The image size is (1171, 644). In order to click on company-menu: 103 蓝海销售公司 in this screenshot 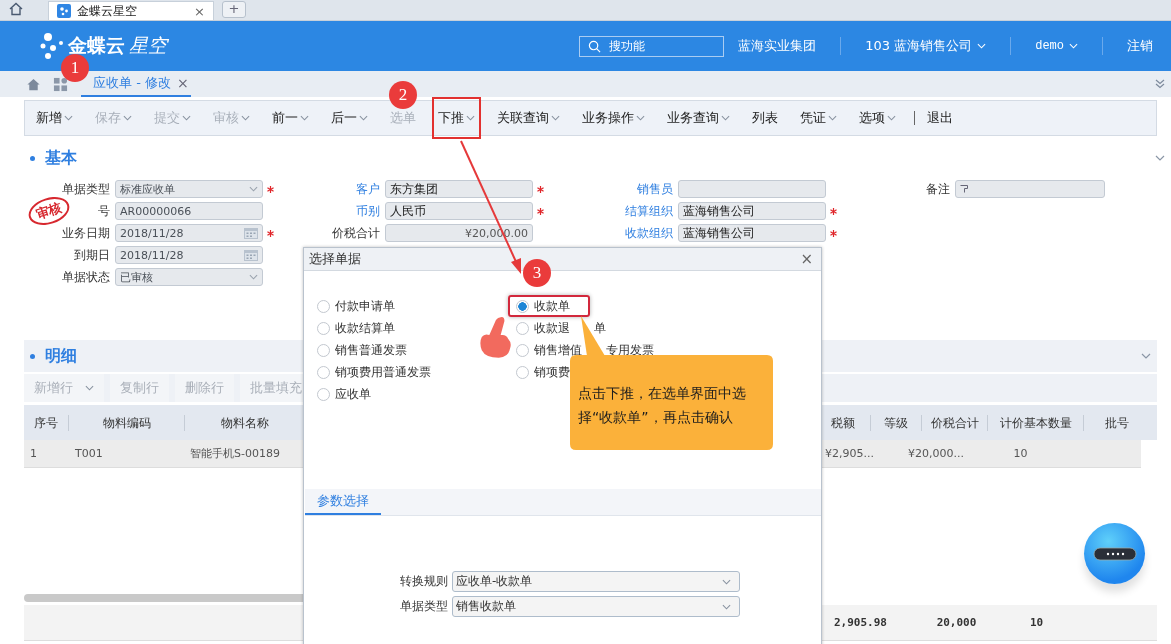, I will do `click(919, 46)`.